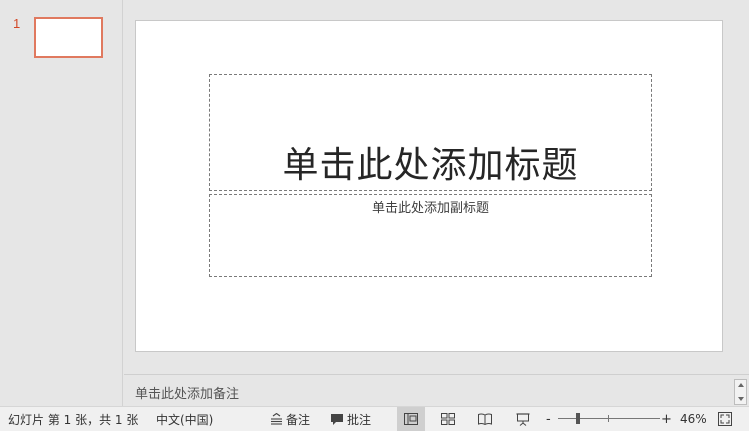 This screenshot has width=749, height=431. What do you see at coordinates (430, 165) in the screenshot?
I see `title-placeholder-text: 单击此处添加标题` at bounding box center [430, 165].